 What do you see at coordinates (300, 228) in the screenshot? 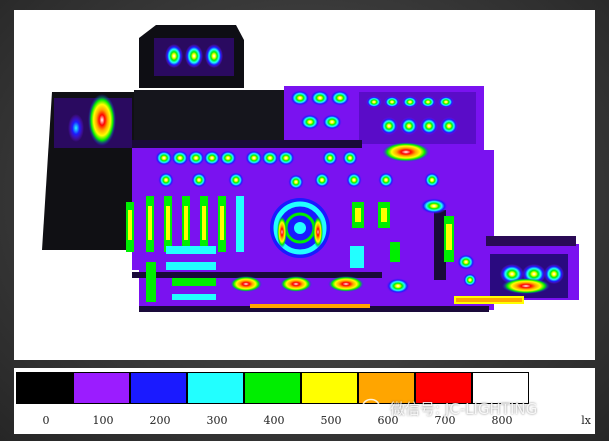
I see `central-round-display` at bounding box center [300, 228].